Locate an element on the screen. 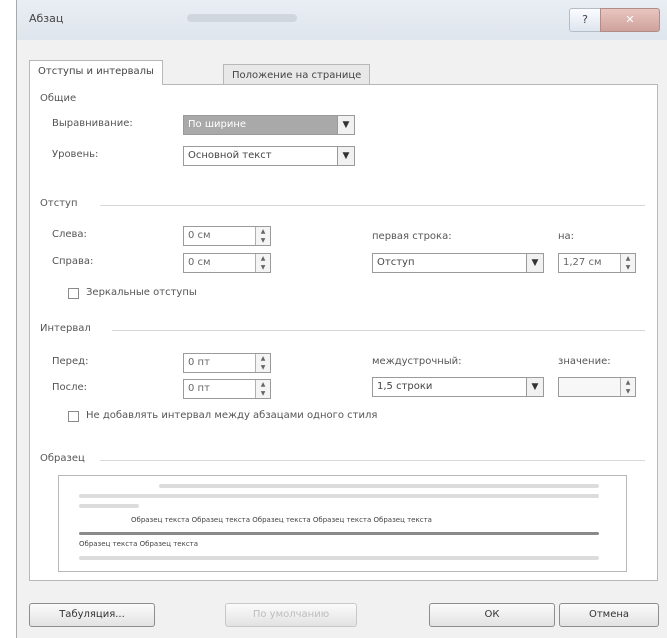  close-button: ✕ is located at coordinates (630, 20).